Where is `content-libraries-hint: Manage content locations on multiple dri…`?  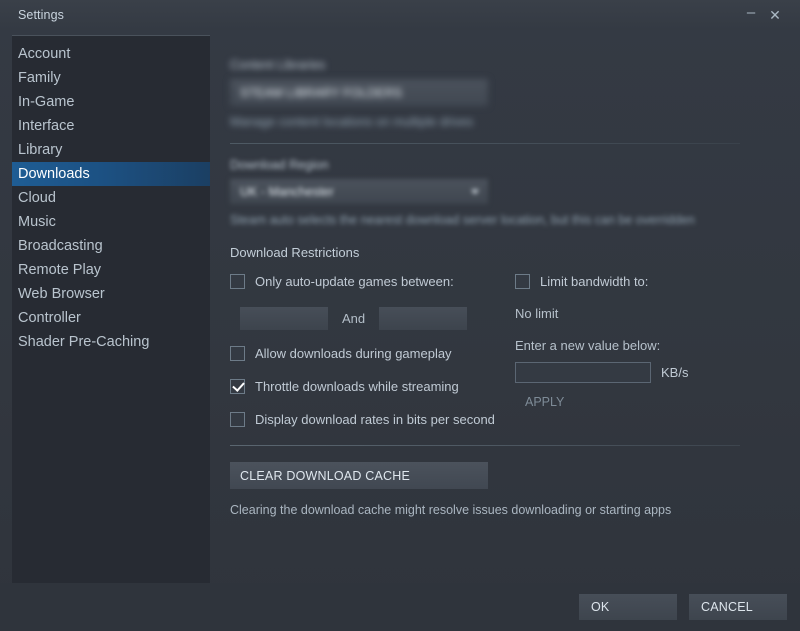 content-libraries-hint: Manage content locations on multiple dri… is located at coordinates (352, 122).